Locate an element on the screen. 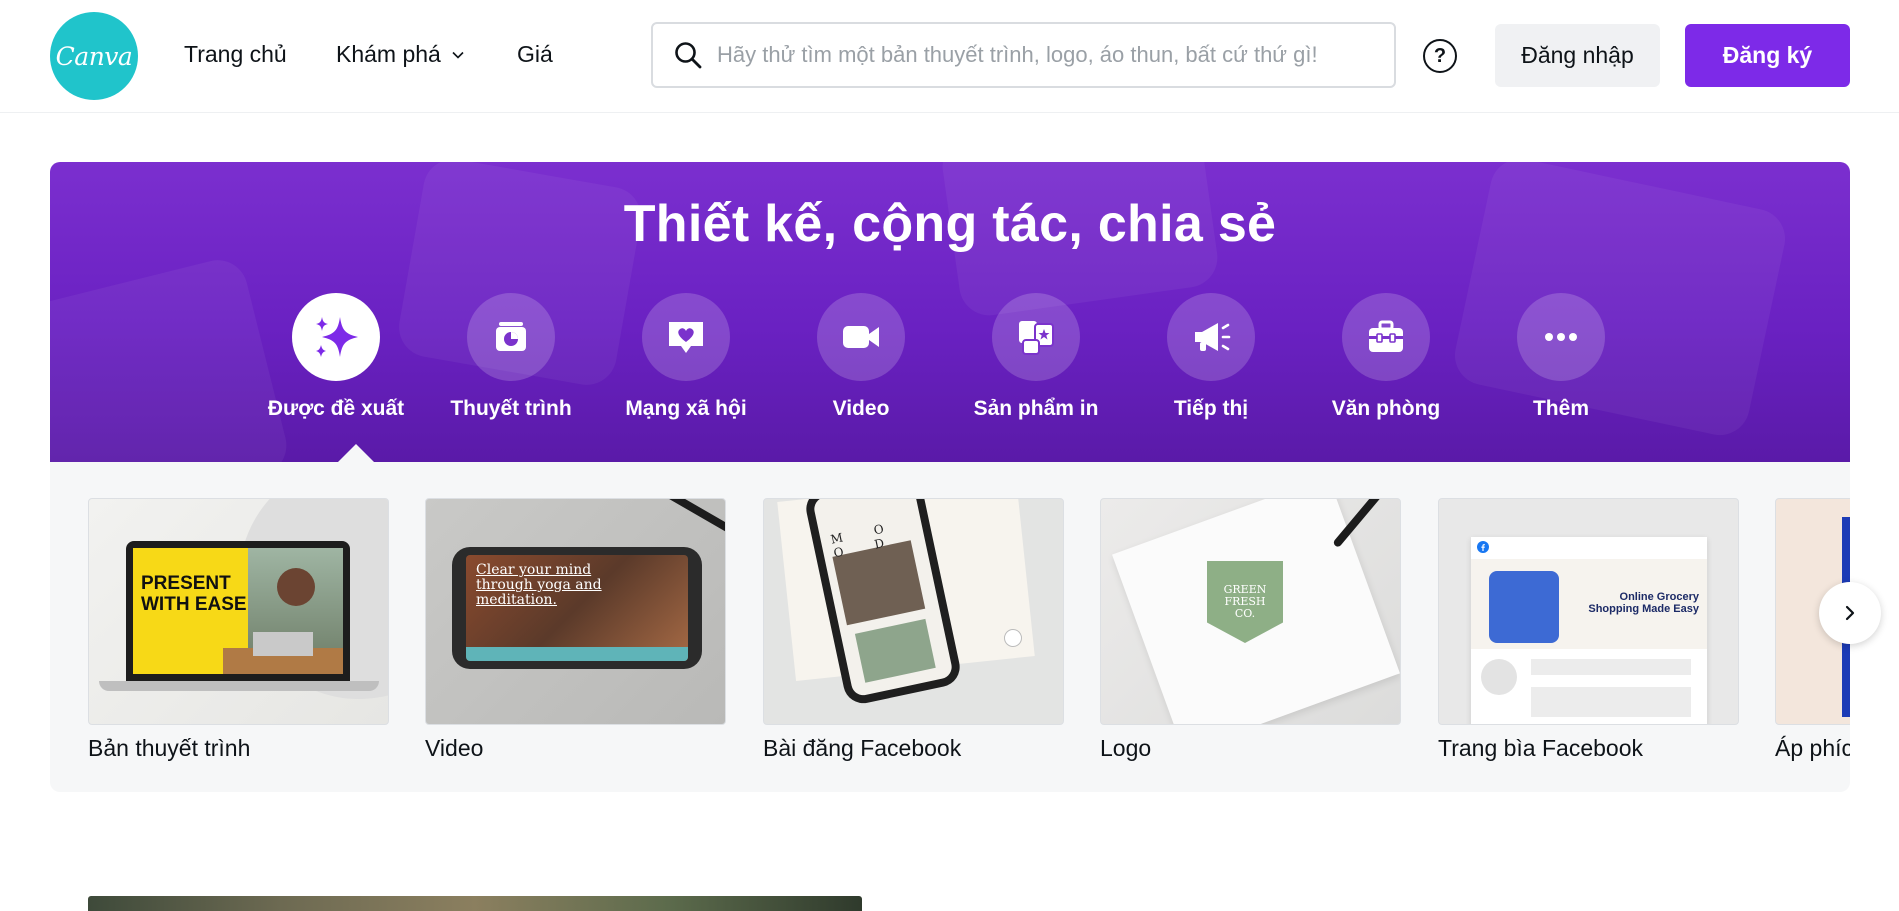 The image size is (1899, 911). sparkles-icon is located at coordinates (337, 337).